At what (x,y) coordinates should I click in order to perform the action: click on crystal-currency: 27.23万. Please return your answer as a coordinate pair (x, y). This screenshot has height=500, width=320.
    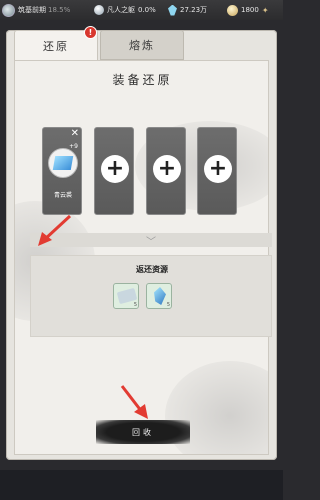
    Looking at the image, I should click on (187, 10).